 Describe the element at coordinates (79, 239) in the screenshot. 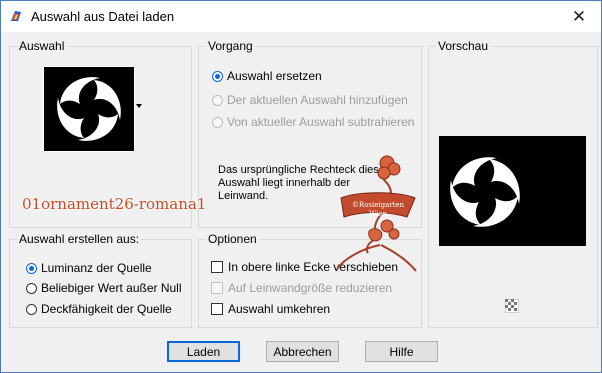

I see `auswahl-erstellen-title: Auswahl erstellen aus:` at that location.